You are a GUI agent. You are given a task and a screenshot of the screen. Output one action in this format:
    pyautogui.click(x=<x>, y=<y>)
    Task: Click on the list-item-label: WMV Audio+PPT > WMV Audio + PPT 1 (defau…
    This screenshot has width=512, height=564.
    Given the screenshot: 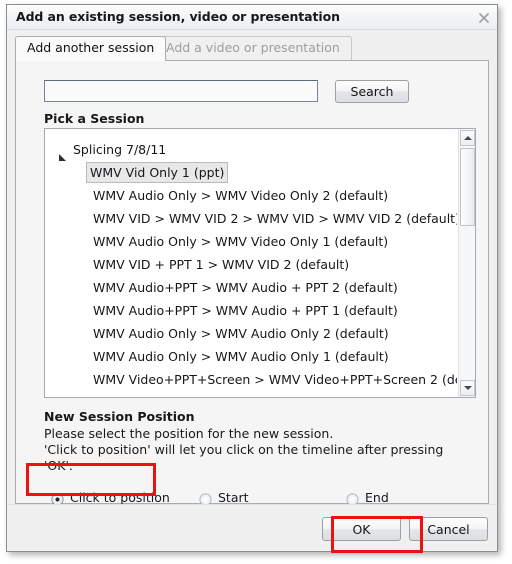 What is the action you would take?
    pyautogui.click(x=245, y=310)
    